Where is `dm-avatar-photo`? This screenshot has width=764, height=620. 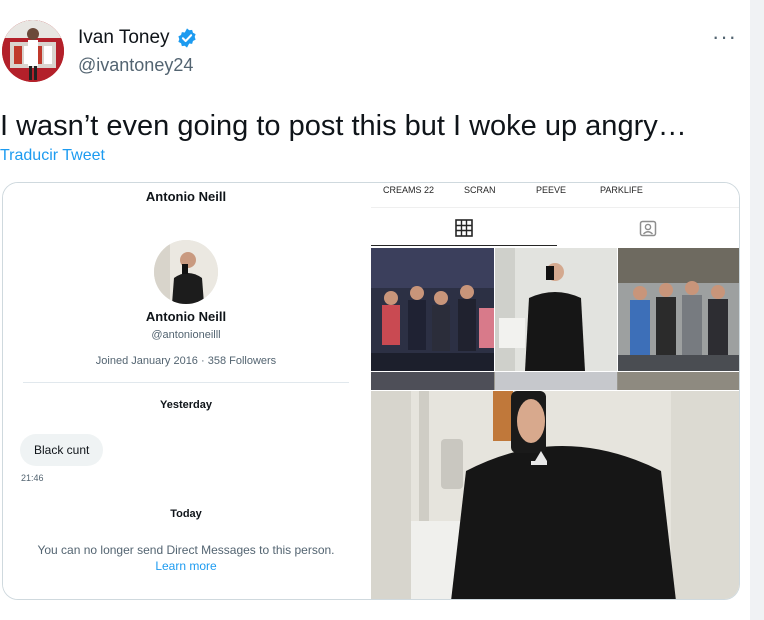 dm-avatar-photo is located at coordinates (186, 272).